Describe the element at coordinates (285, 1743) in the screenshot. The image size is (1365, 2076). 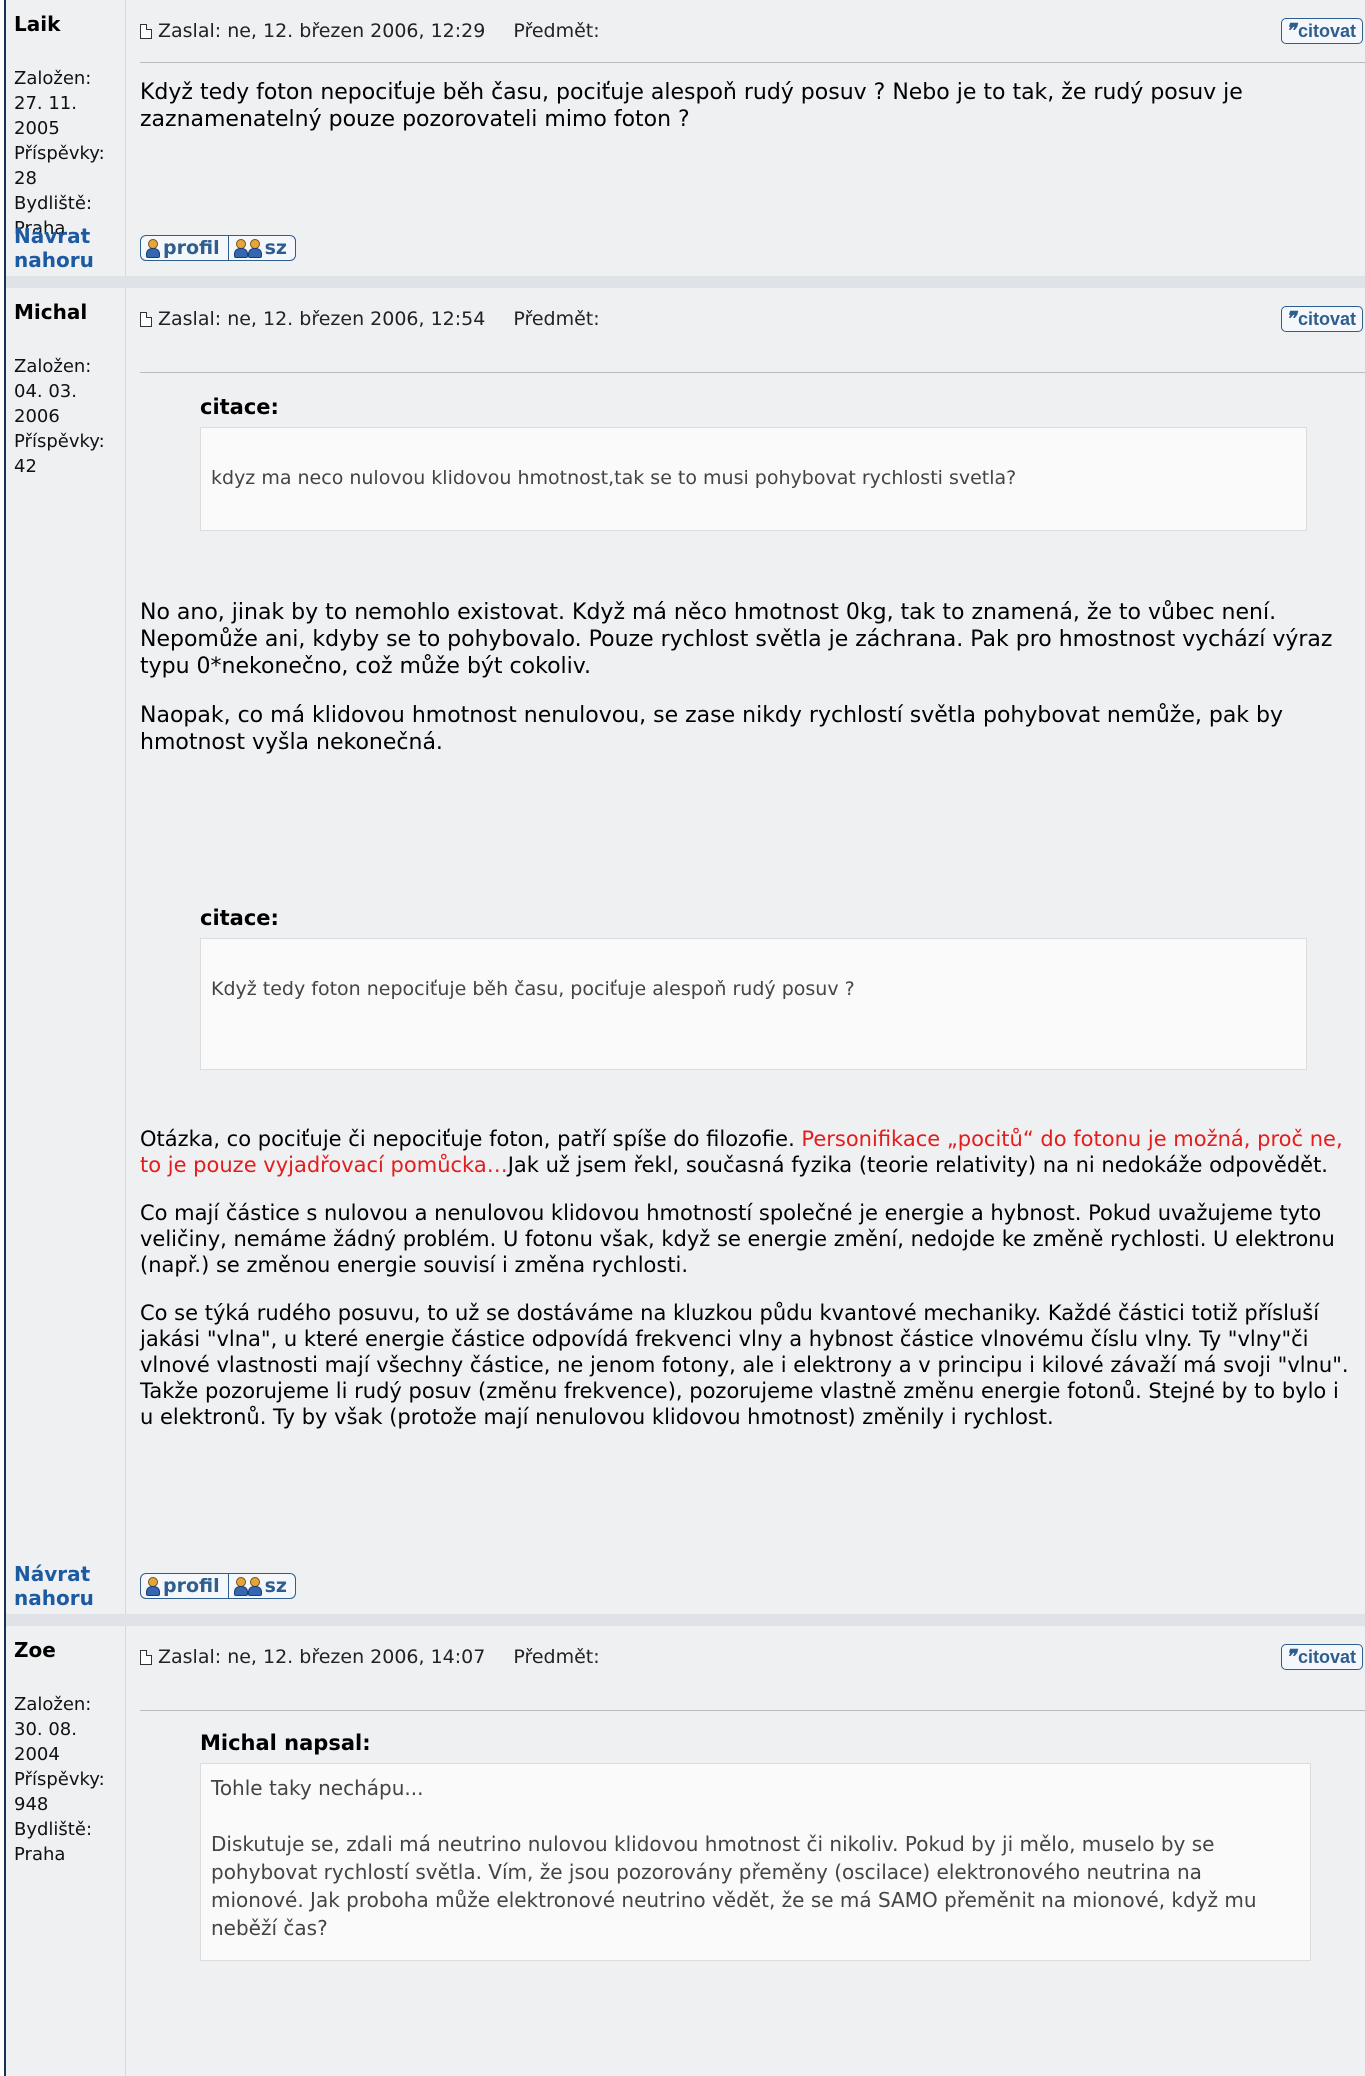
I see `quote-label: Michal napsal:` at that location.